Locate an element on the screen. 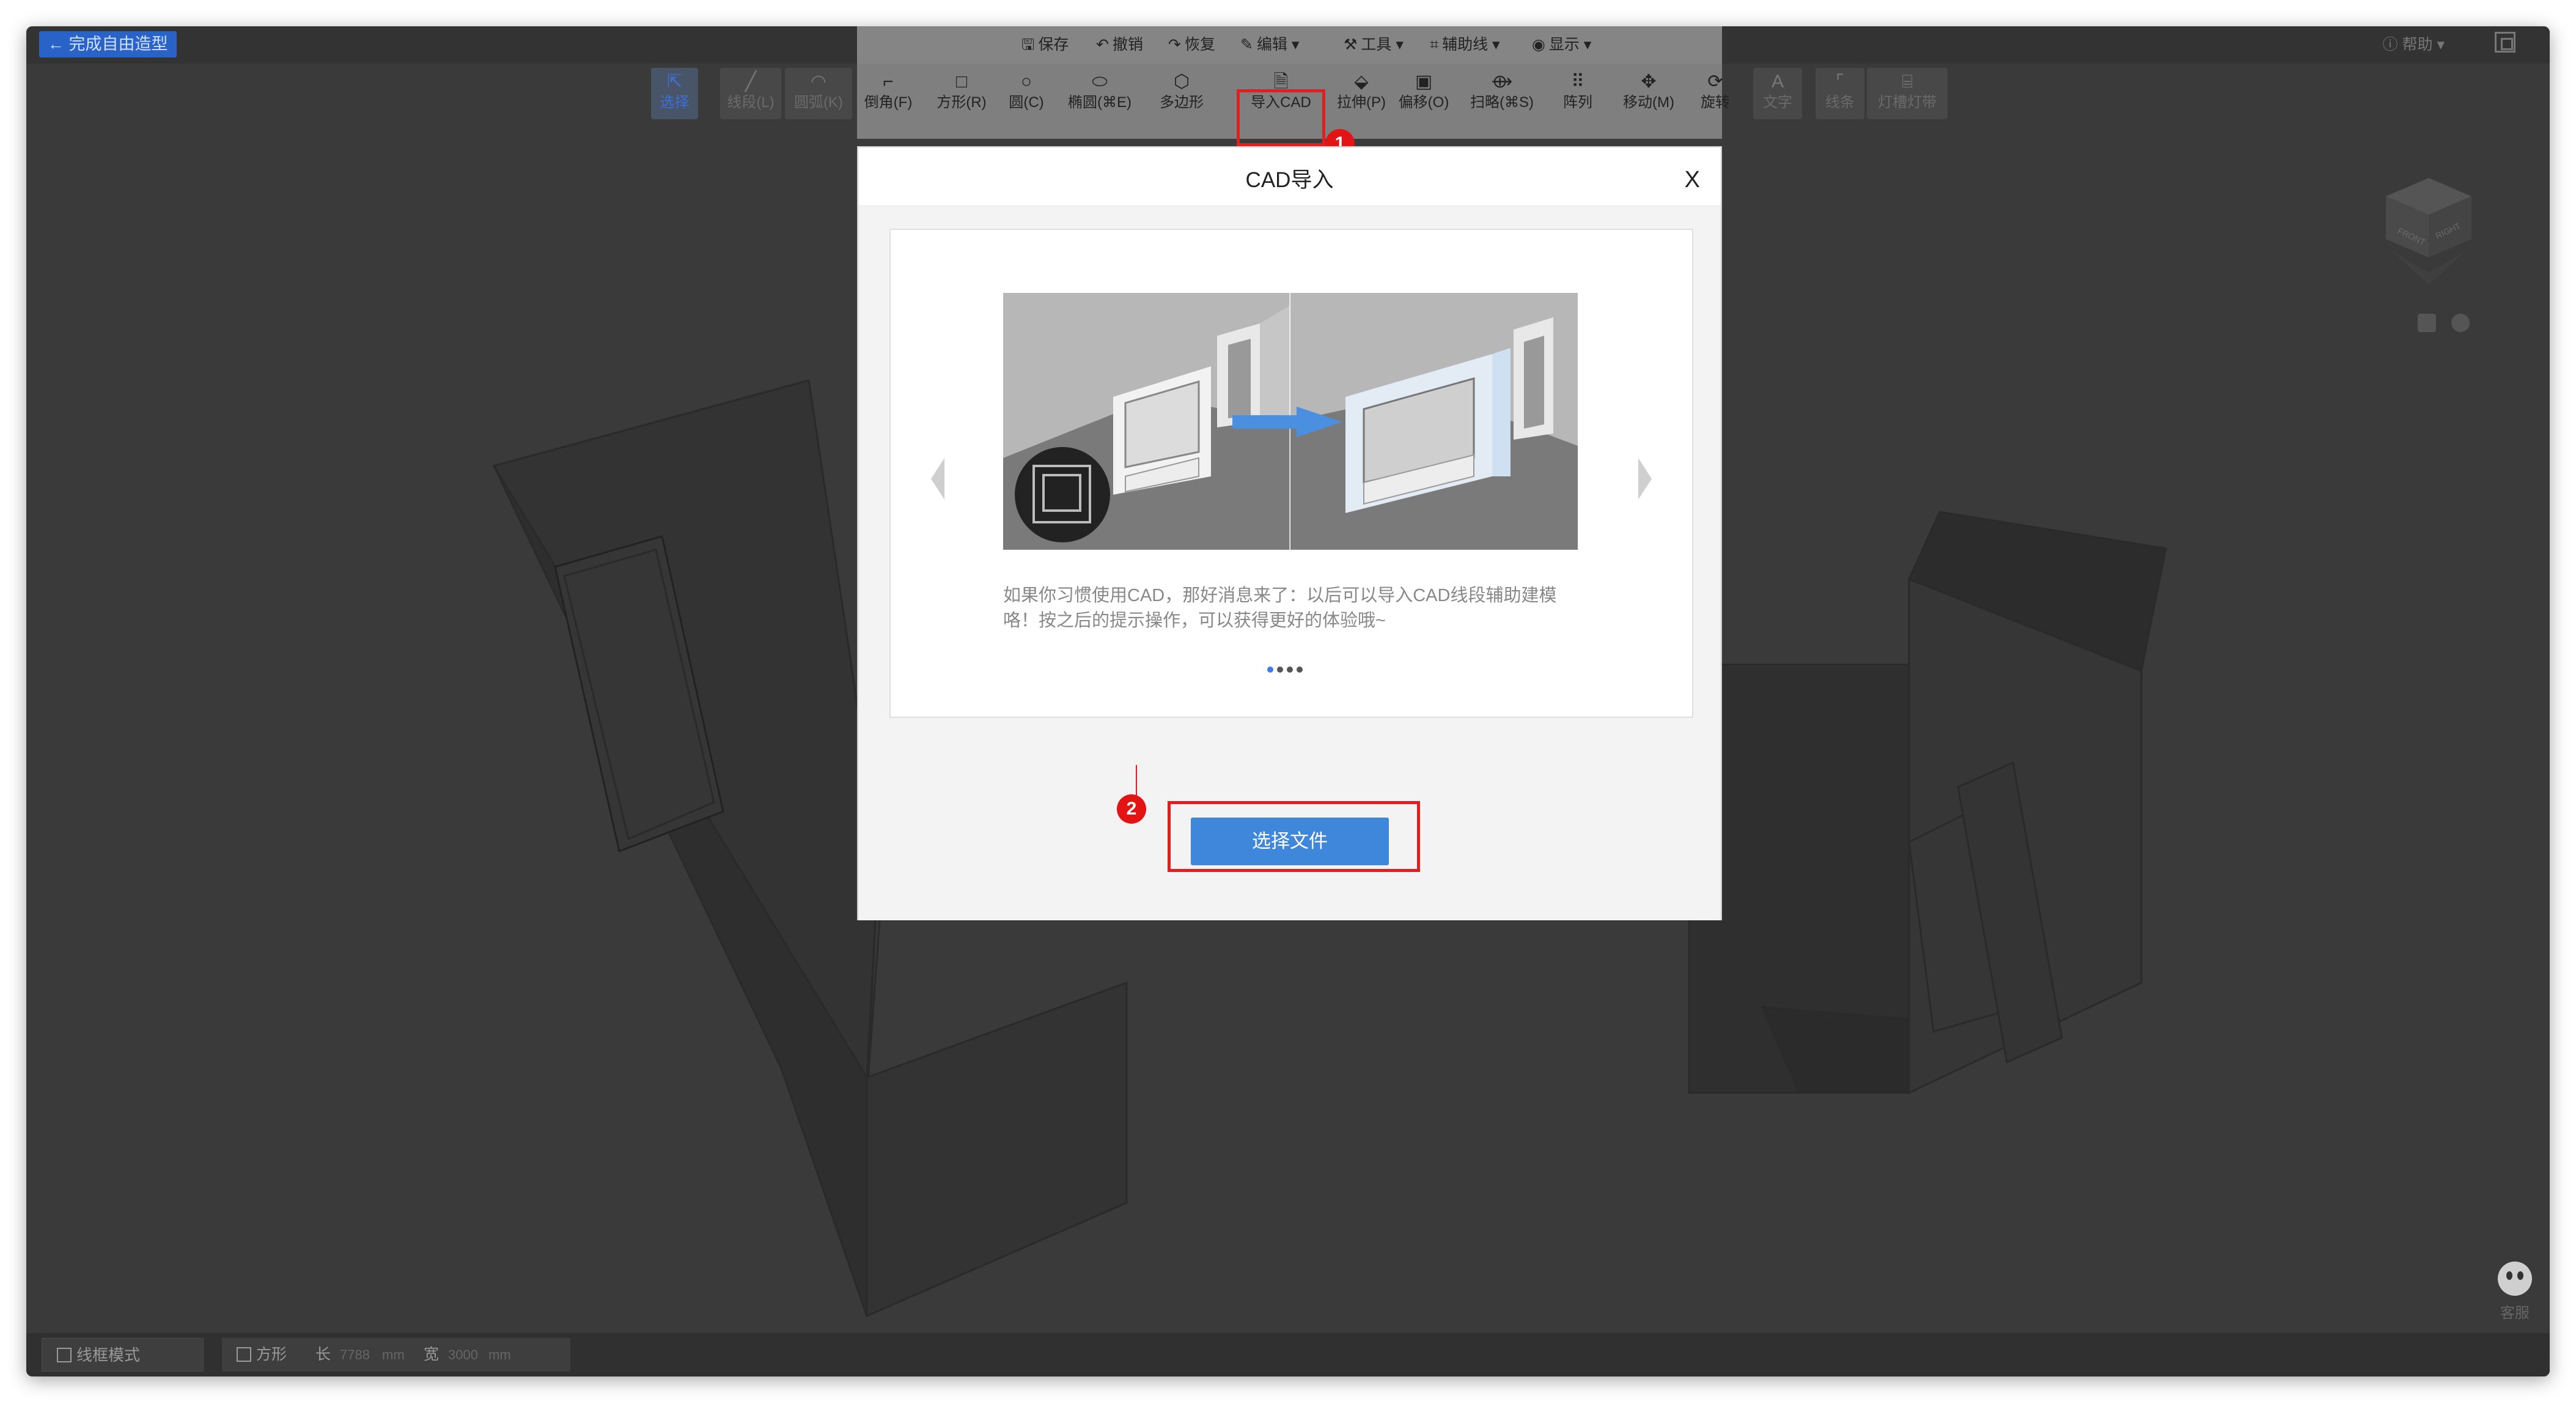 Image resolution: width=2576 pixels, height=1404 pixels. help-icon: ⓘ is located at coordinates (2392, 44).